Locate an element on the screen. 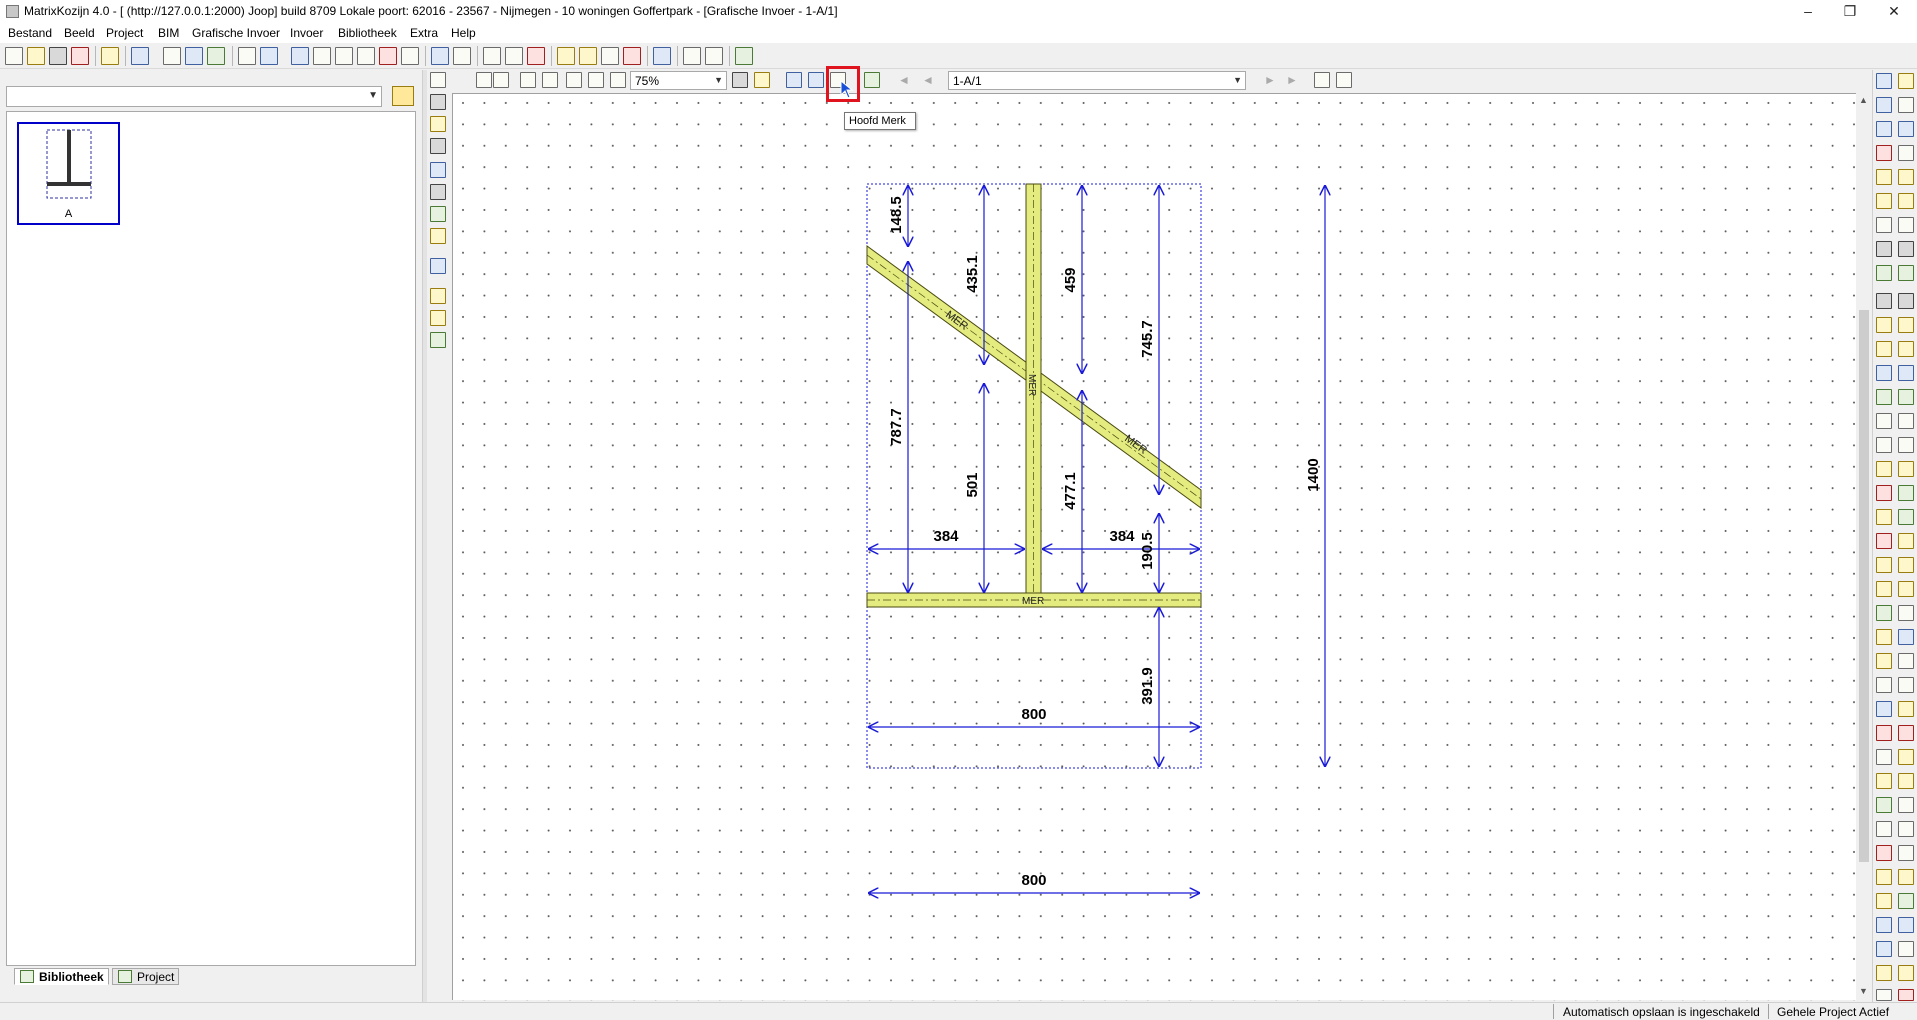 This screenshot has width=1917, height=1020. project-icon is located at coordinates (110, 56).